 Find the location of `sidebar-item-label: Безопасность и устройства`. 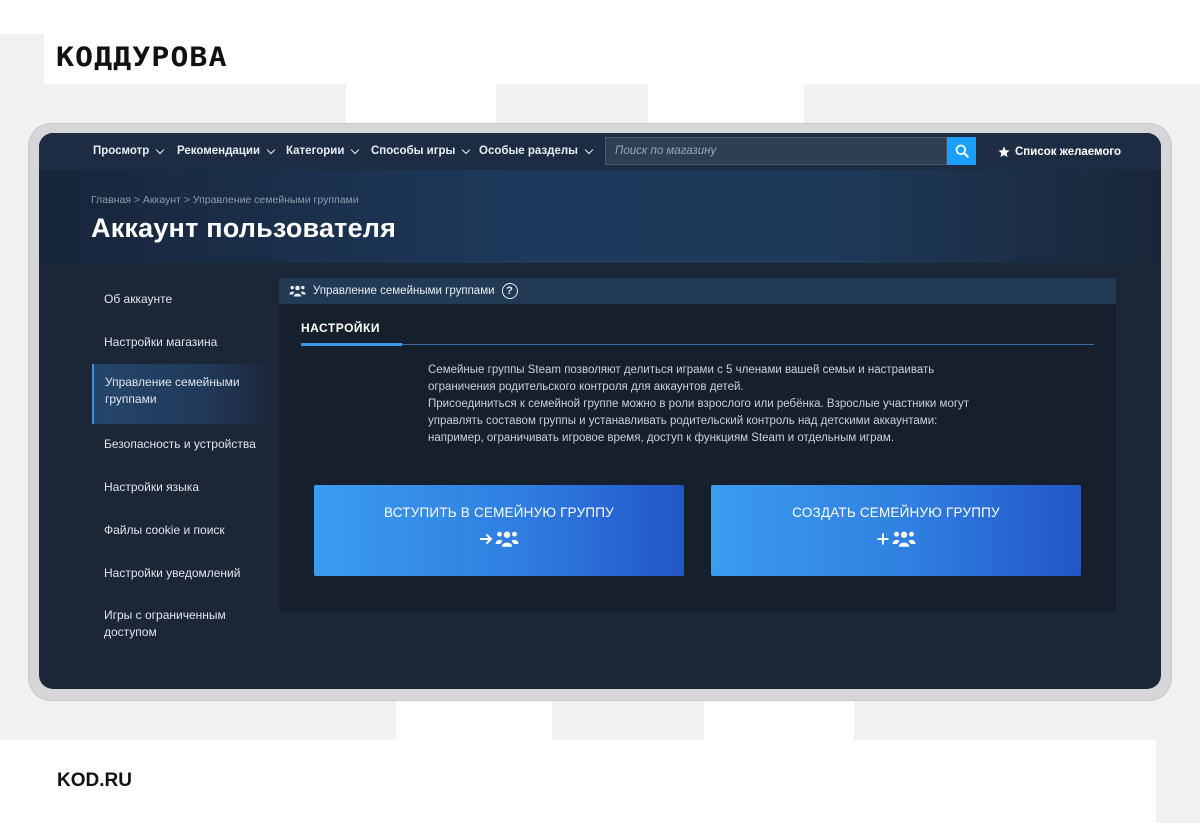

sidebar-item-label: Безопасность и устройства is located at coordinates (180, 444).